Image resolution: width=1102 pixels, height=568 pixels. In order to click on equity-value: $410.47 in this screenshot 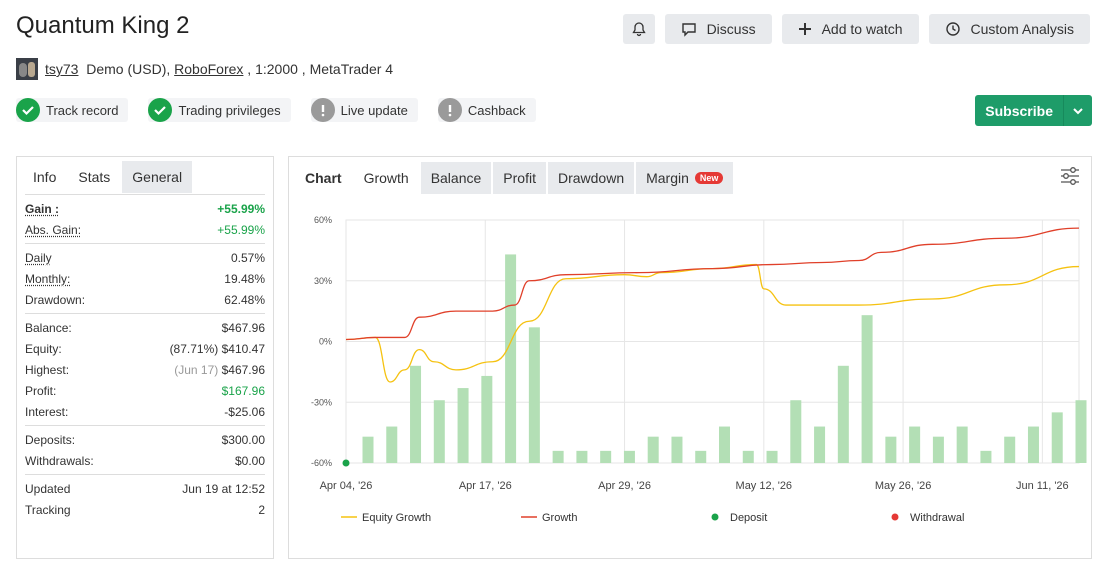, I will do `click(243, 348)`.